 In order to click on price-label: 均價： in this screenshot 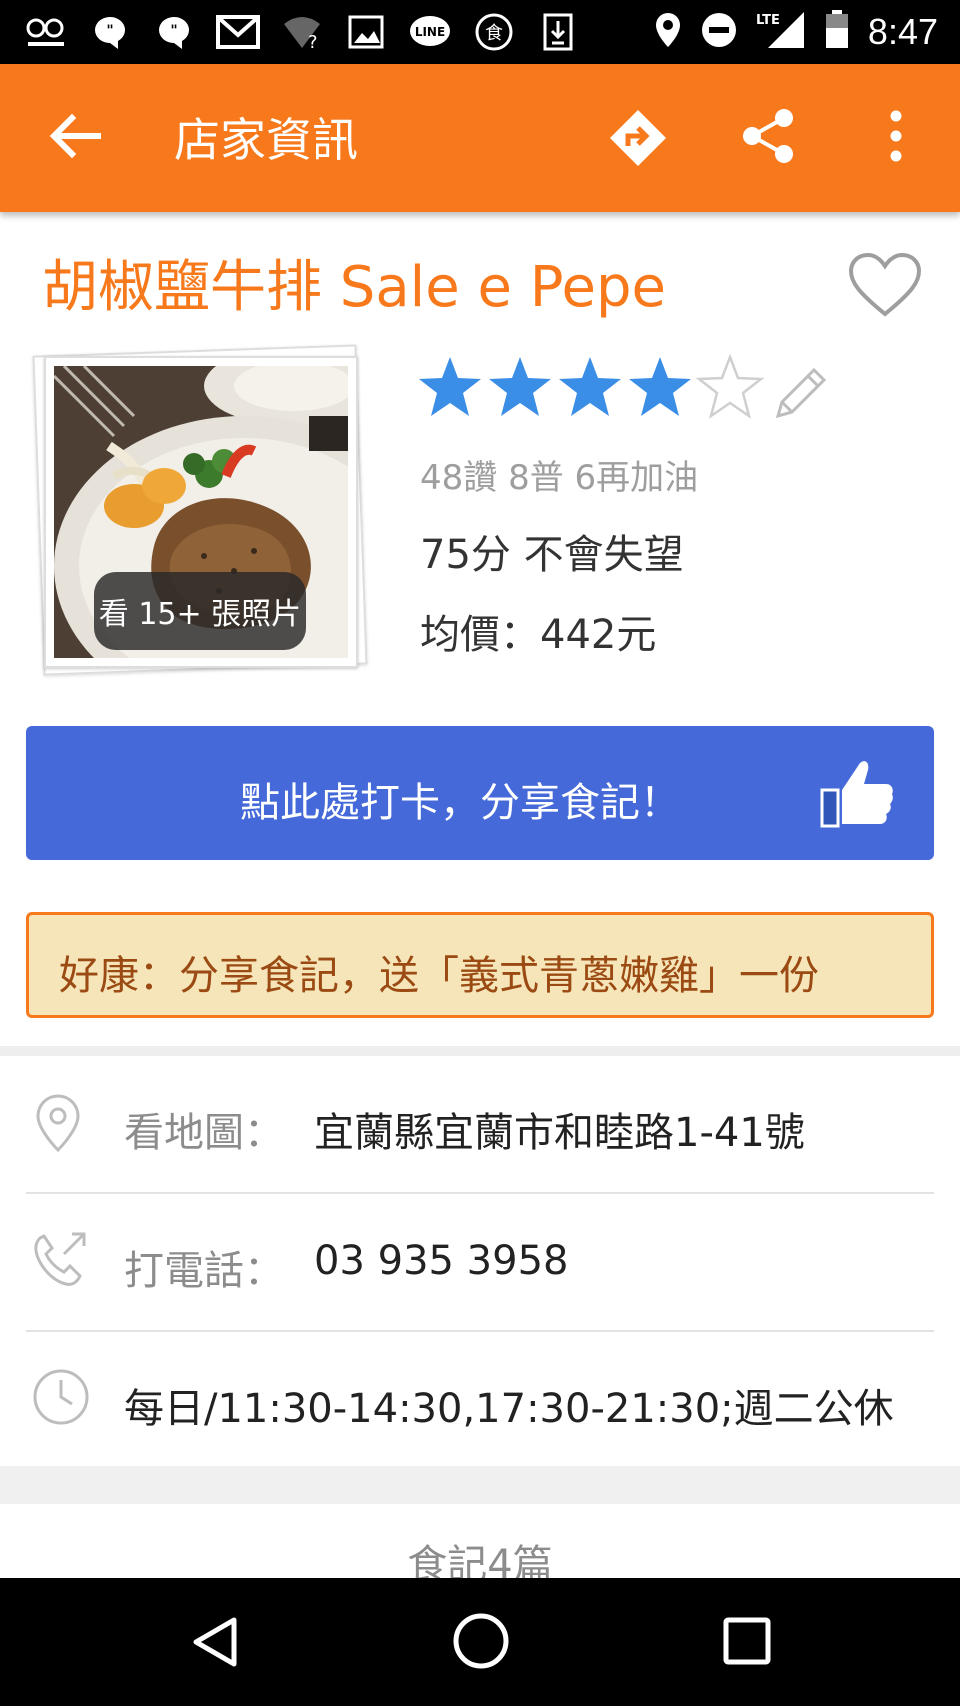, I will do `click(480, 635)`.